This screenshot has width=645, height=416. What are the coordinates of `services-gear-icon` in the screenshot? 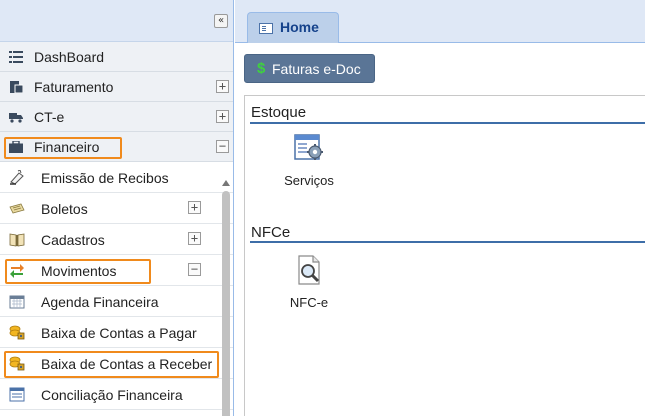 It's located at (308, 147).